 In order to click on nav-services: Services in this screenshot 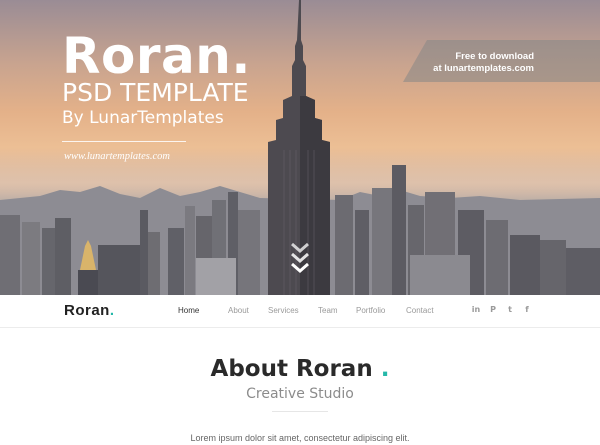, I will do `click(293, 310)`.